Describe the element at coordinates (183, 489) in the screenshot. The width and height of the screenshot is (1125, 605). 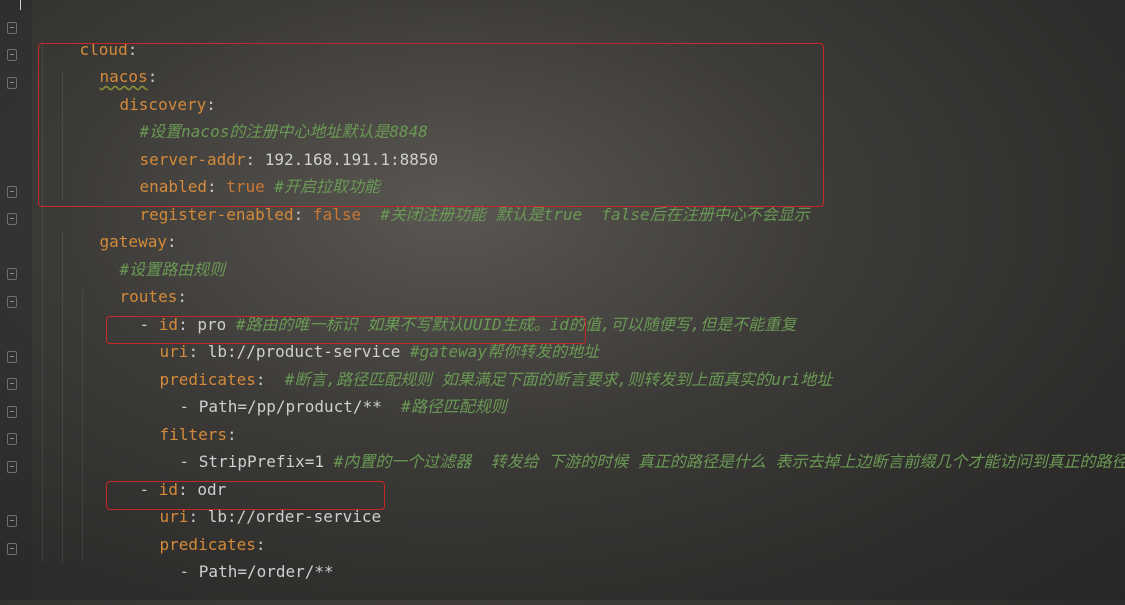
I see `code-line: - id: odr` at that location.